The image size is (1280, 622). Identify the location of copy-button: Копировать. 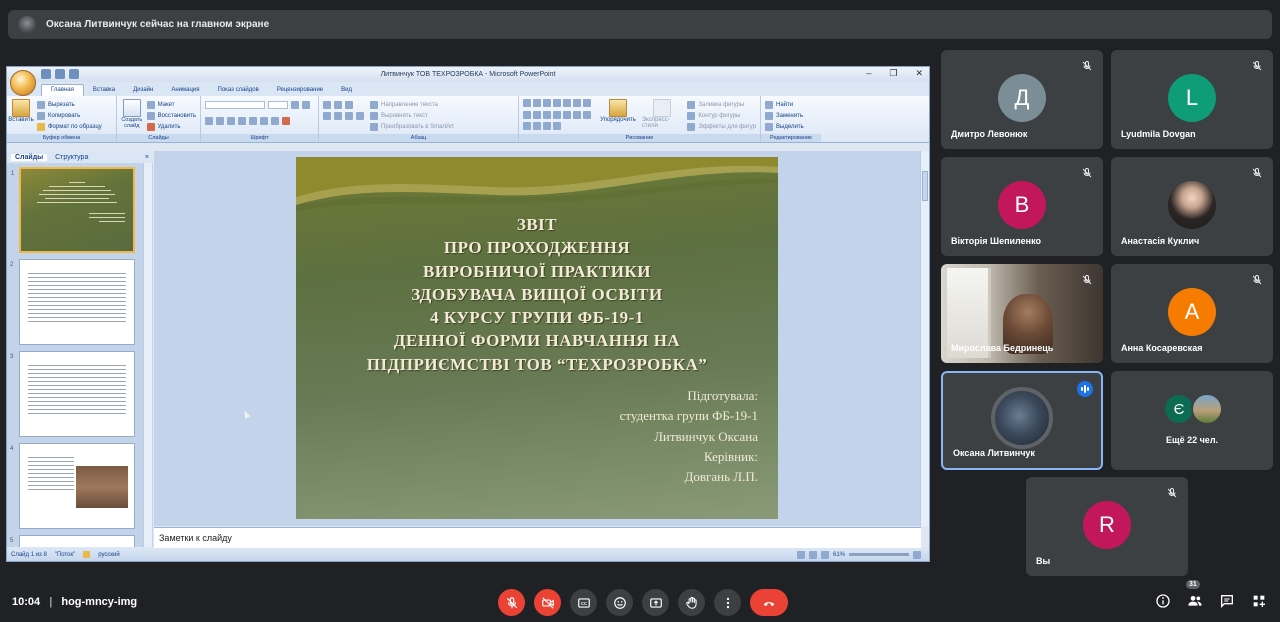
(69, 115).